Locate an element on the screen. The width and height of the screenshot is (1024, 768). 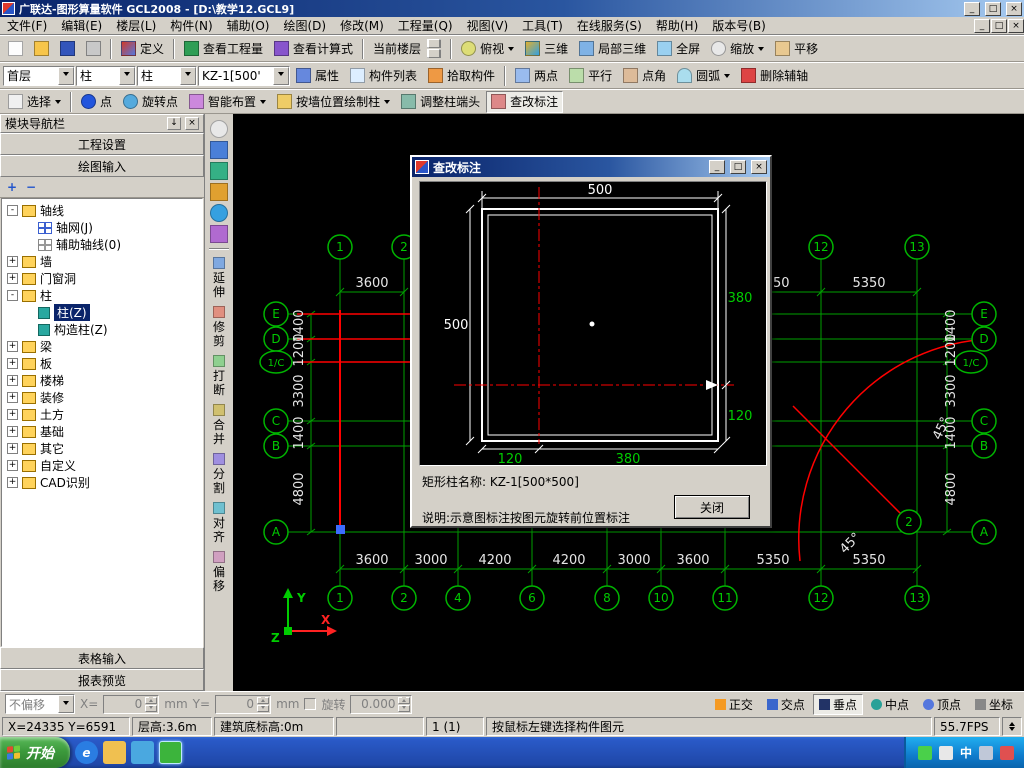
menu-online-service: 在线服务(S) is located at coordinates (609, 25).